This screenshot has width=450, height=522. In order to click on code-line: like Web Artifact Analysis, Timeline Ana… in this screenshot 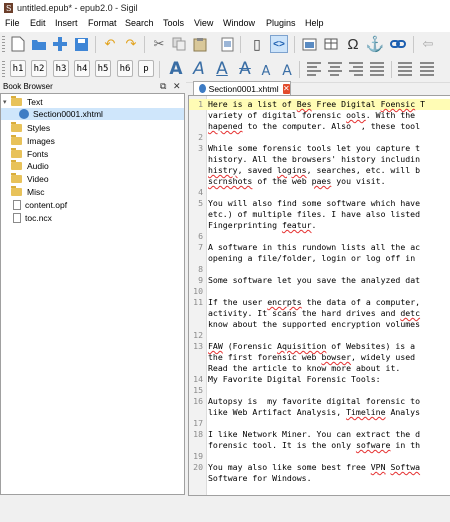, I will do `click(319, 412)`.